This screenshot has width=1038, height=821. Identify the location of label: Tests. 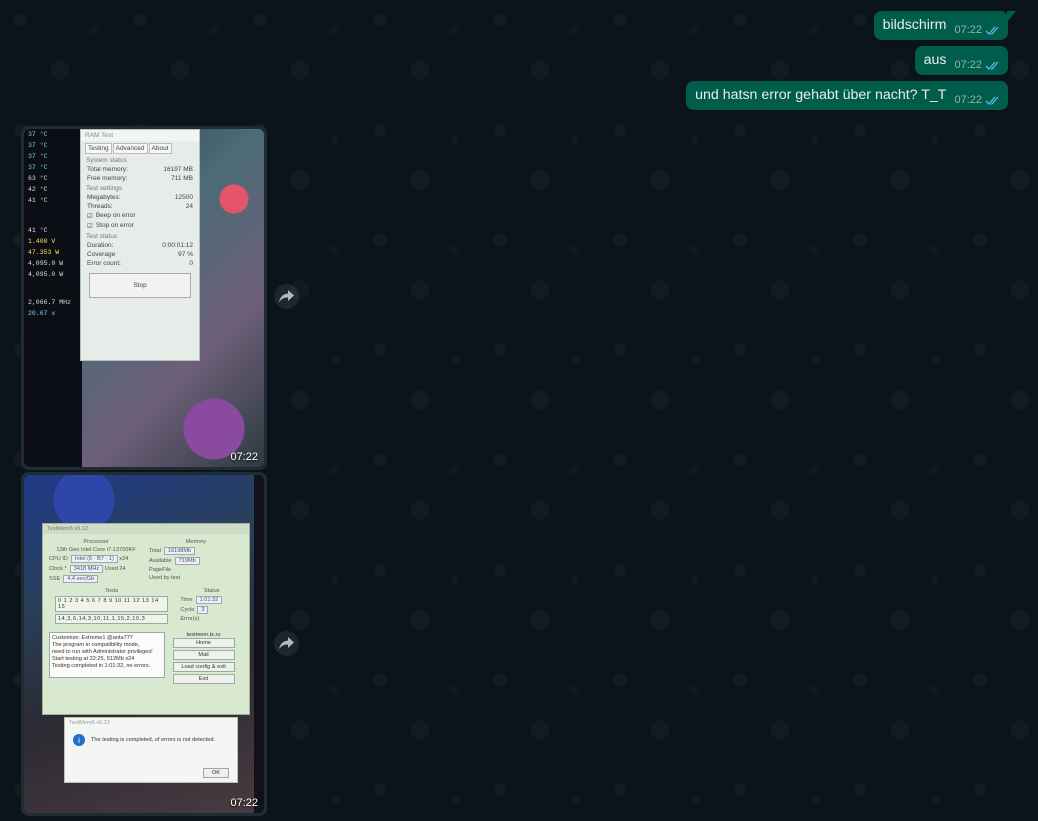
(112, 591).